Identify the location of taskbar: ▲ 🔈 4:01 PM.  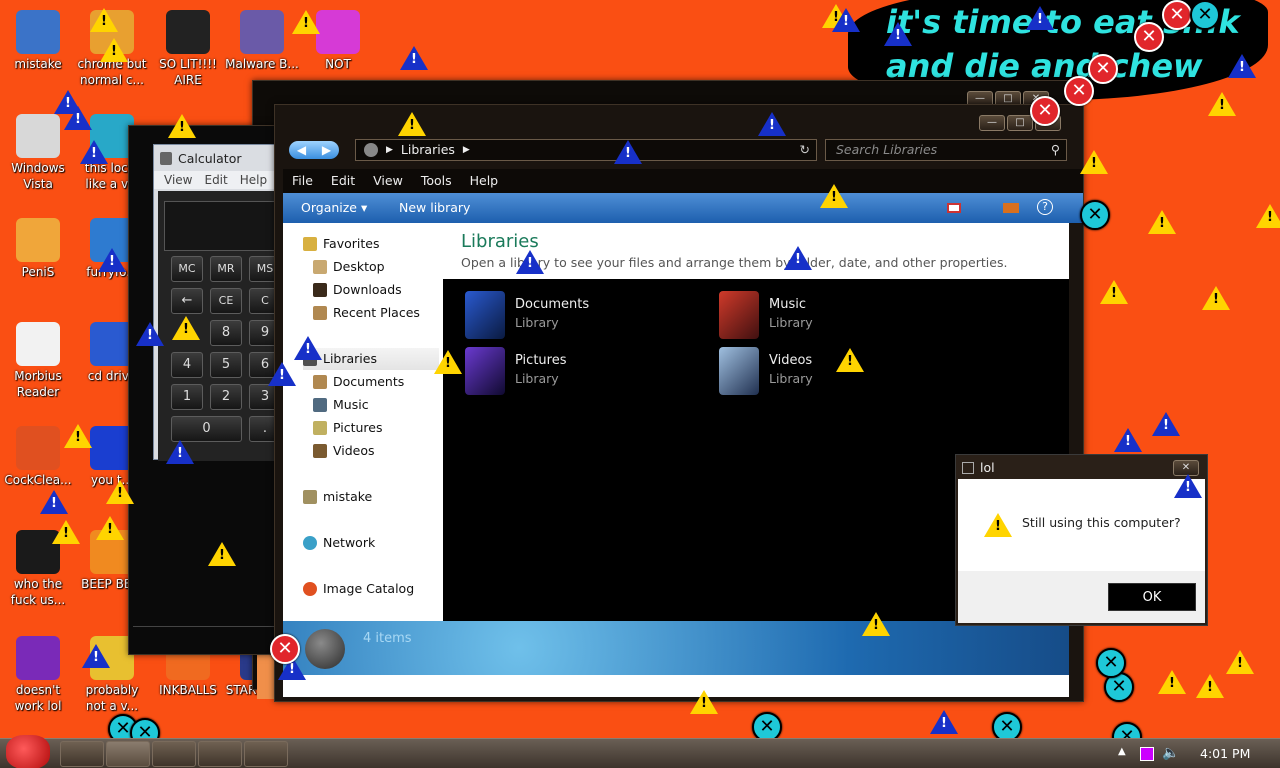
(640, 751).